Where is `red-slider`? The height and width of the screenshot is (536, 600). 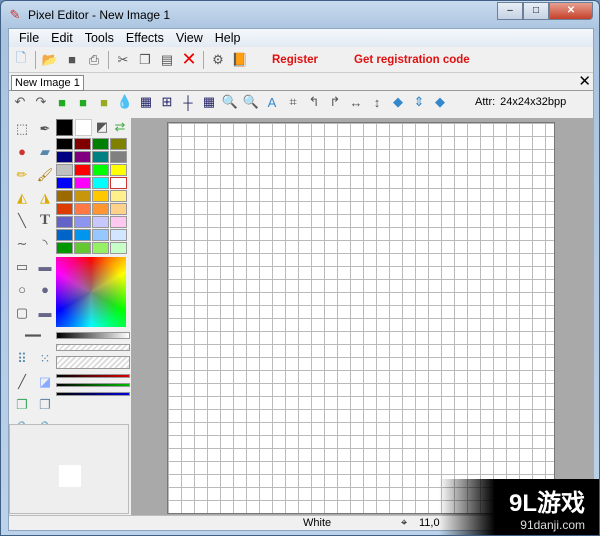
red-slider is located at coordinates (93, 376).